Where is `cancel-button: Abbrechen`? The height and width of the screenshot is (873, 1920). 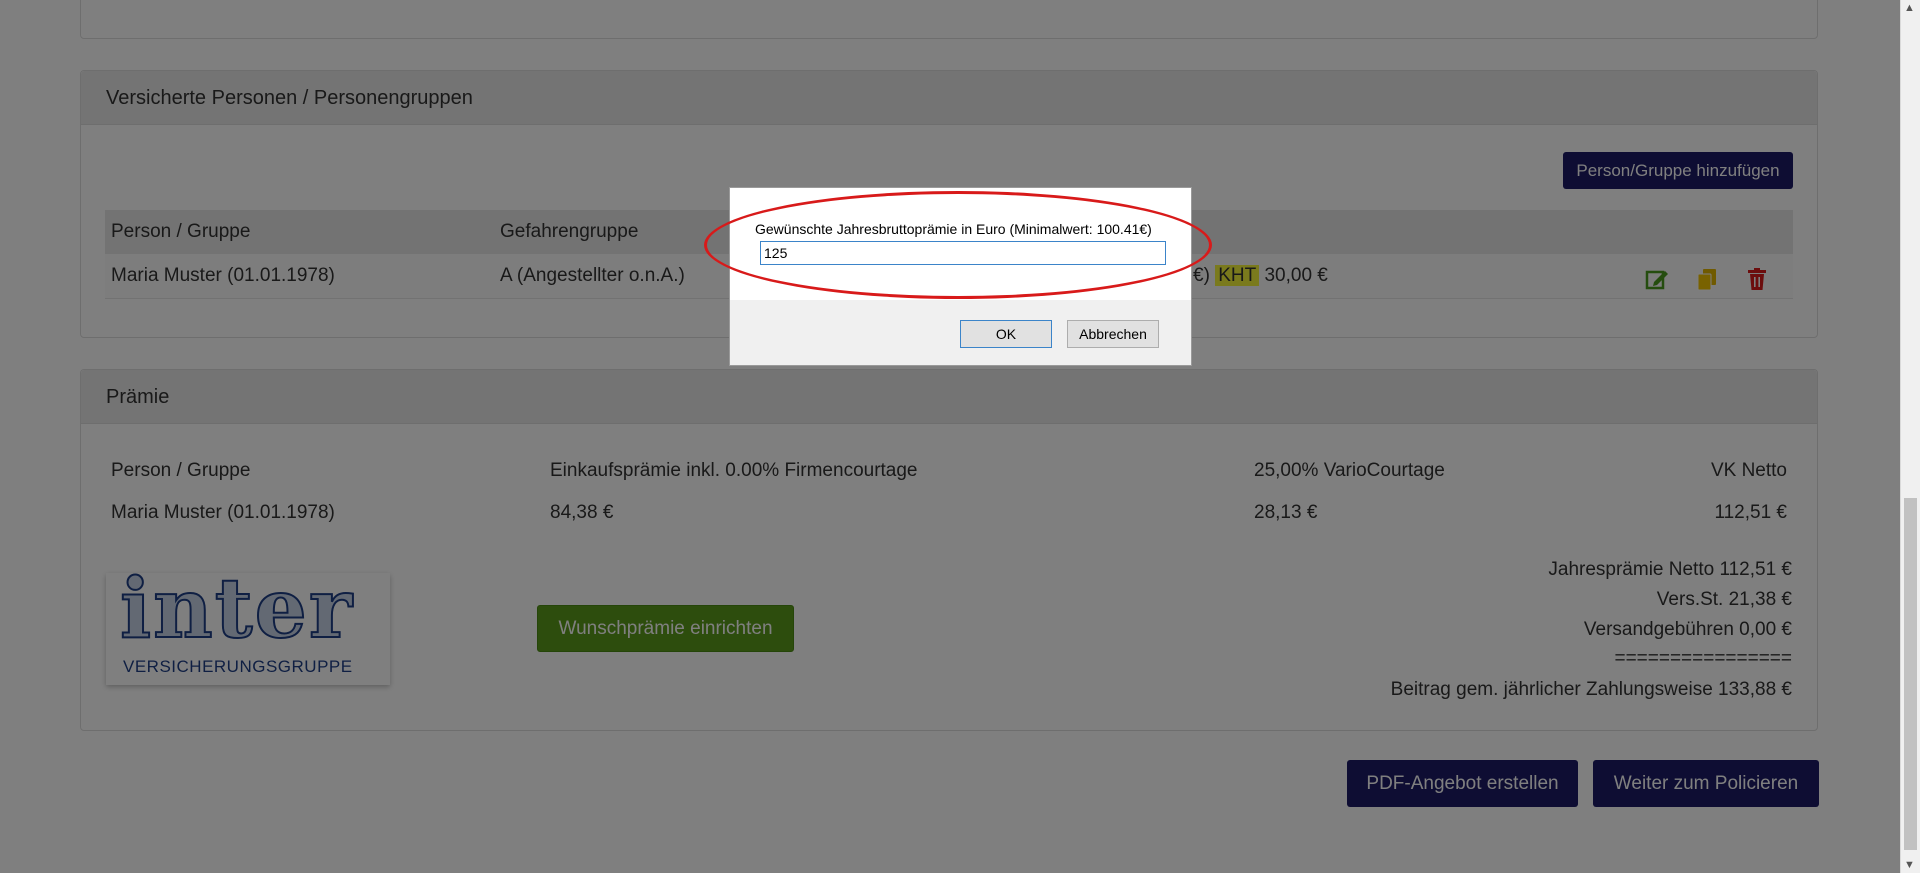 cancel-button: Abbrechen is located at coordinates (1113, 334).